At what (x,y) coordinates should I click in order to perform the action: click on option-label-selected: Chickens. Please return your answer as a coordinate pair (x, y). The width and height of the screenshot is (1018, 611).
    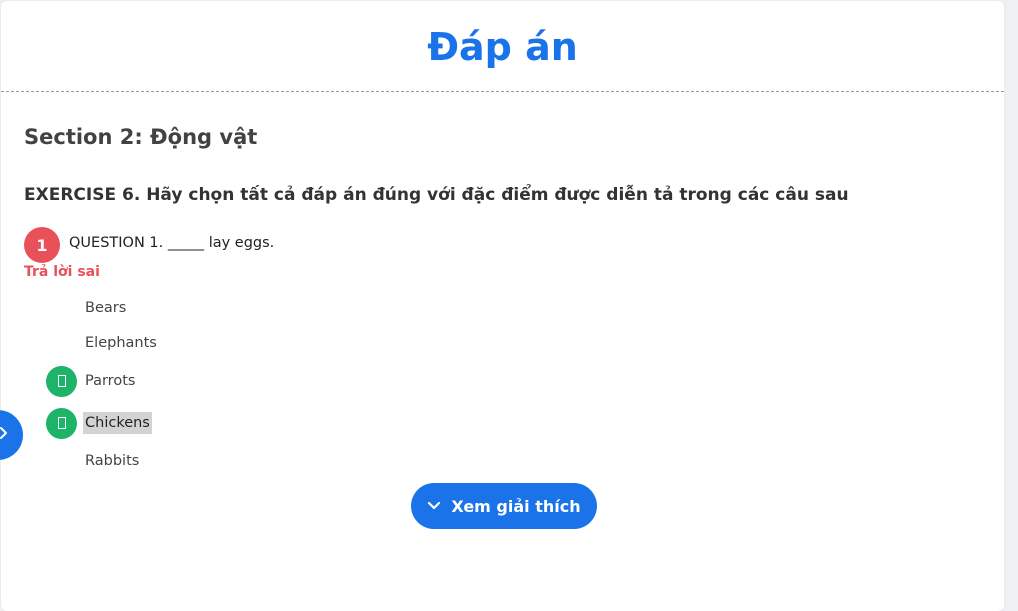
    Looking at the image, I should click on (117, 423).